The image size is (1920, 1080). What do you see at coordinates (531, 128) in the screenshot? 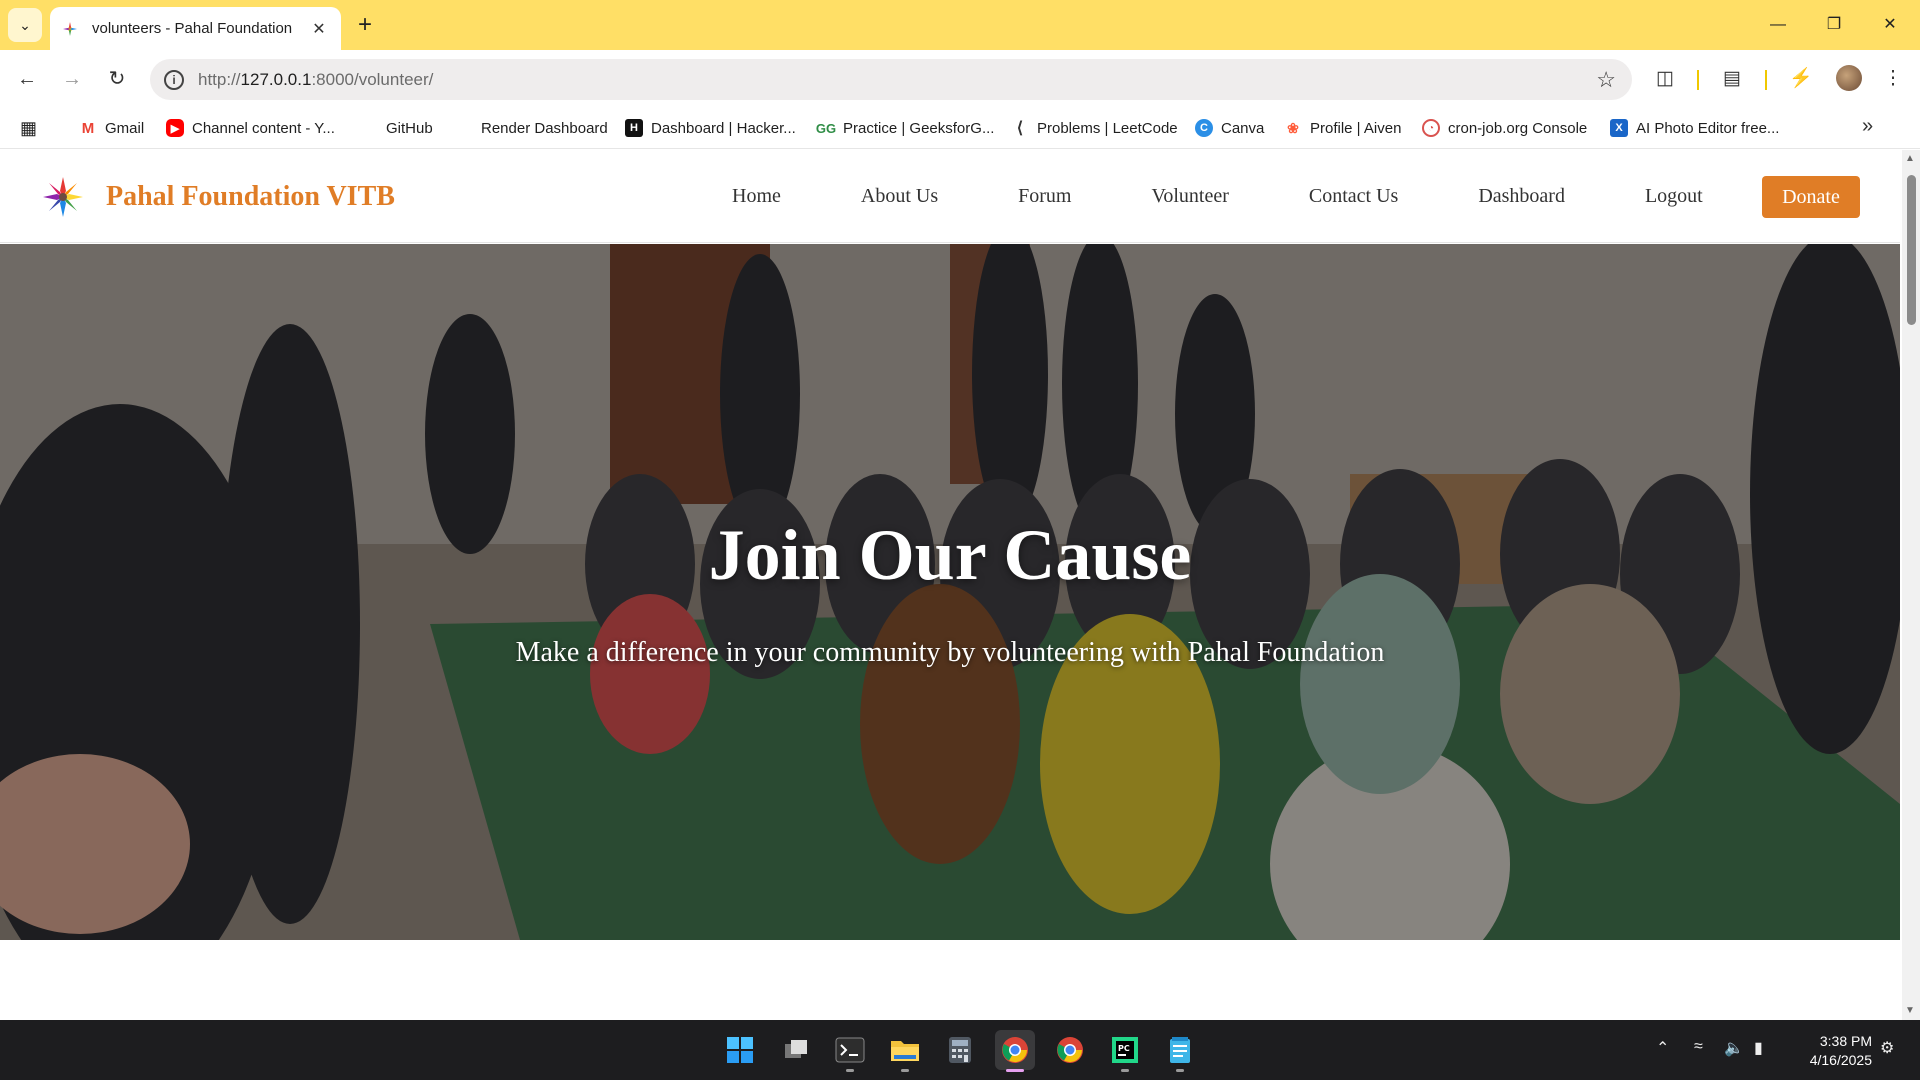
I see `bookmark-render: Render Dashboard` at bounding box center [531, 128].